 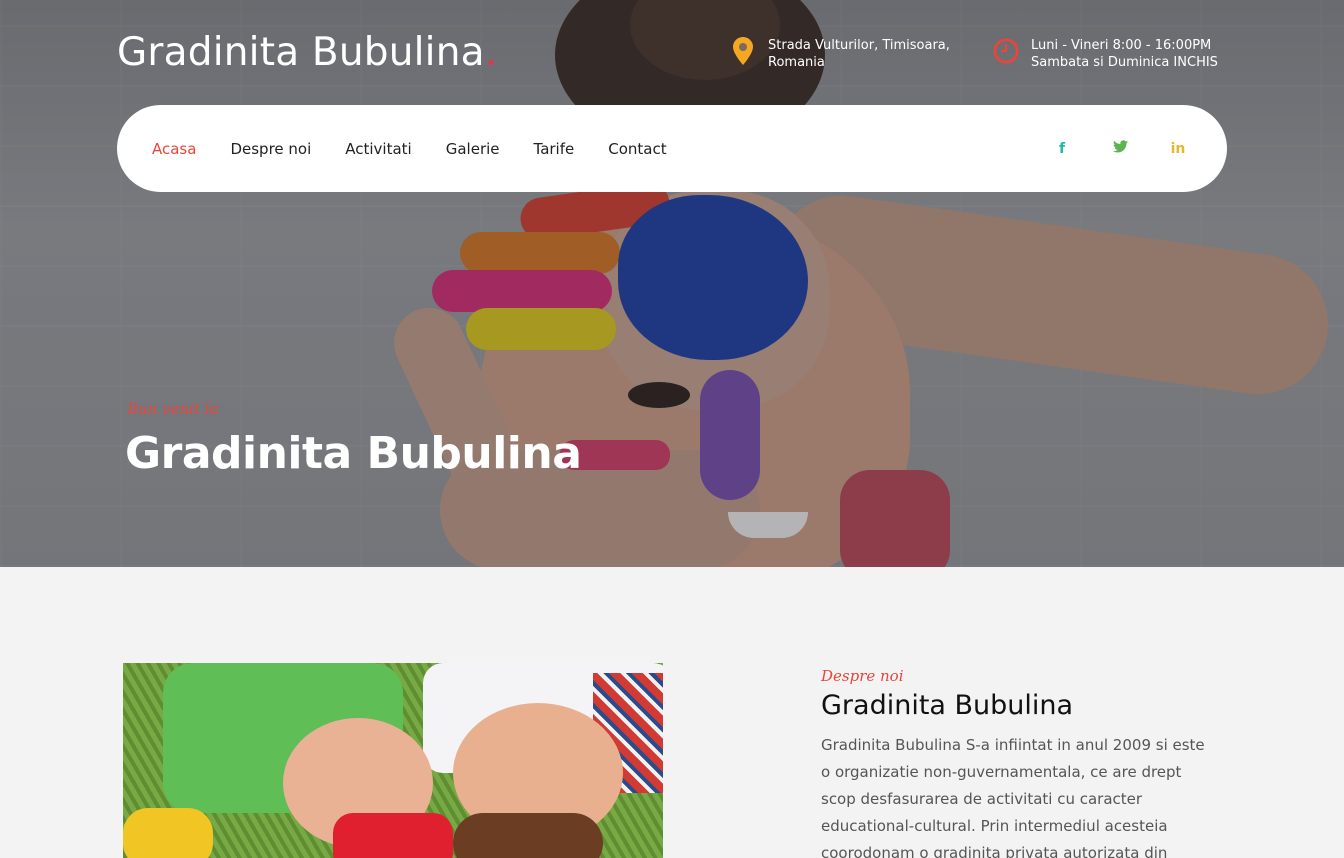 What do you see at coordinates (554, 149) in the screenshot?
I see `nav-item-tarife: Tarife` at bounding box center [554, 149].